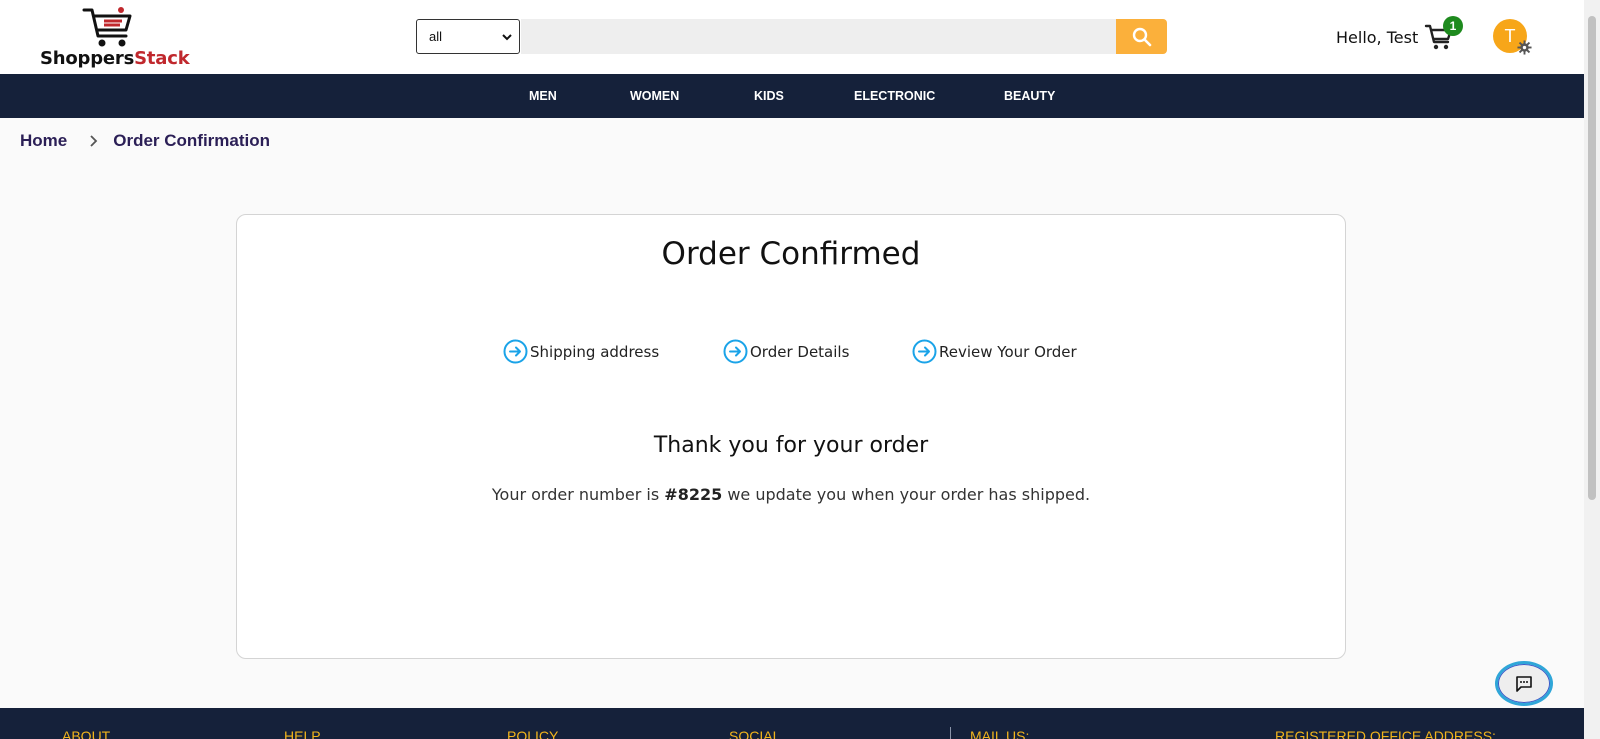  I want to click on category-nav: MEN WOMEN KIDS ELECTRONIC BEAUTY, so click(792, 96).